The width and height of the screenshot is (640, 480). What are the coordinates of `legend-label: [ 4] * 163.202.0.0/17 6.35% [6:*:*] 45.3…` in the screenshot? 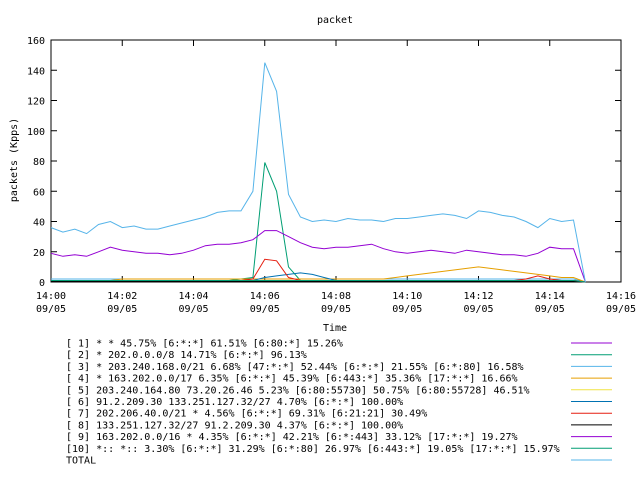 It's located at (292, 379).